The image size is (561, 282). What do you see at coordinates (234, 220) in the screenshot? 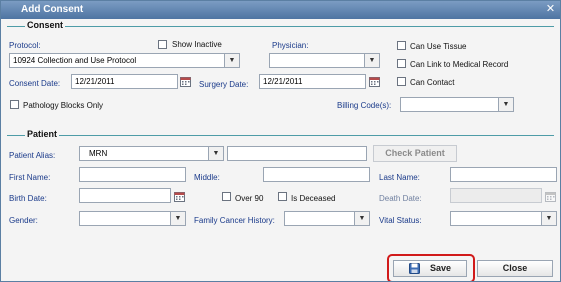
I see `family-cancer-history-label: Family Cancer History:` at bounding box center [234, 220].